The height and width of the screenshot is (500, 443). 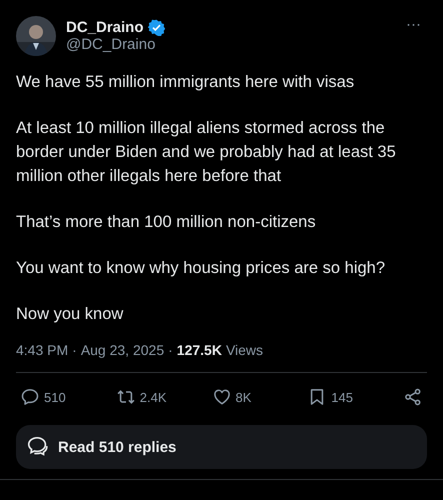 What do you see at coordinates (413, 397) in the screenshot?
I see `share-icon` at bounding box center [413, 397].